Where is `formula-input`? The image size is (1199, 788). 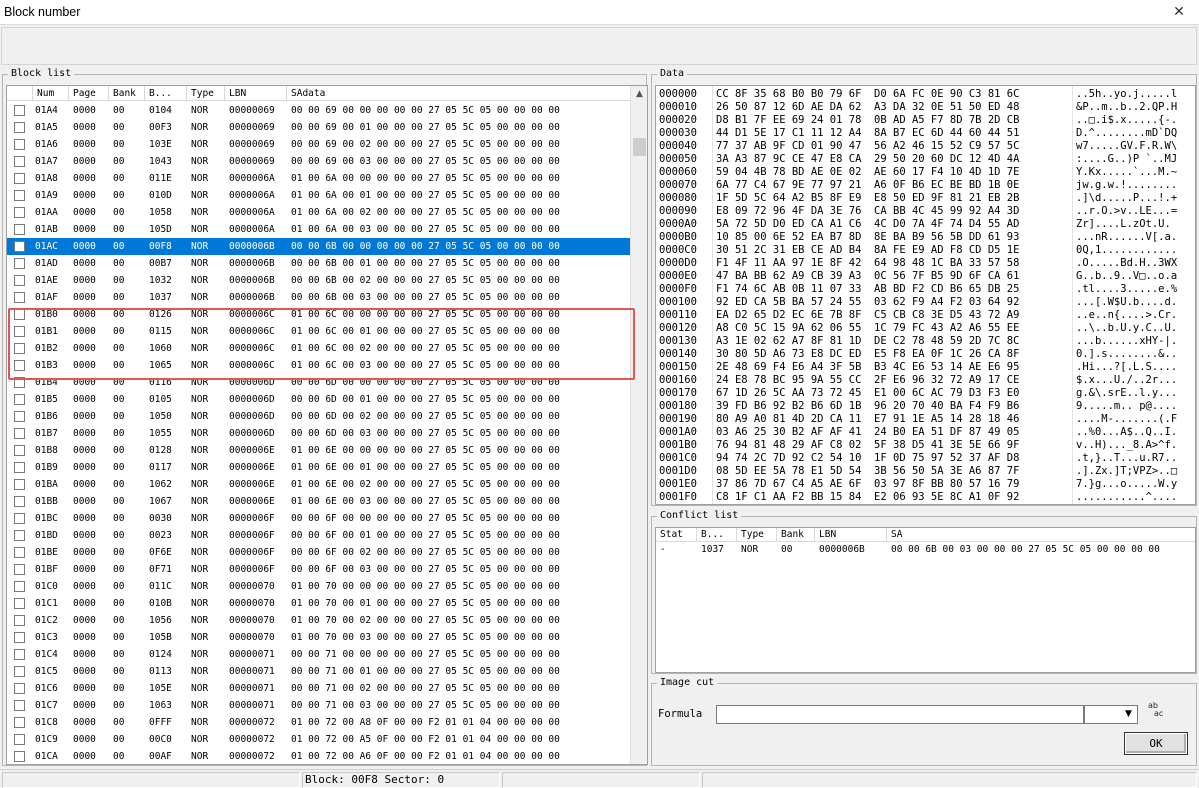
formula-input is located at coordinates (900, 714).